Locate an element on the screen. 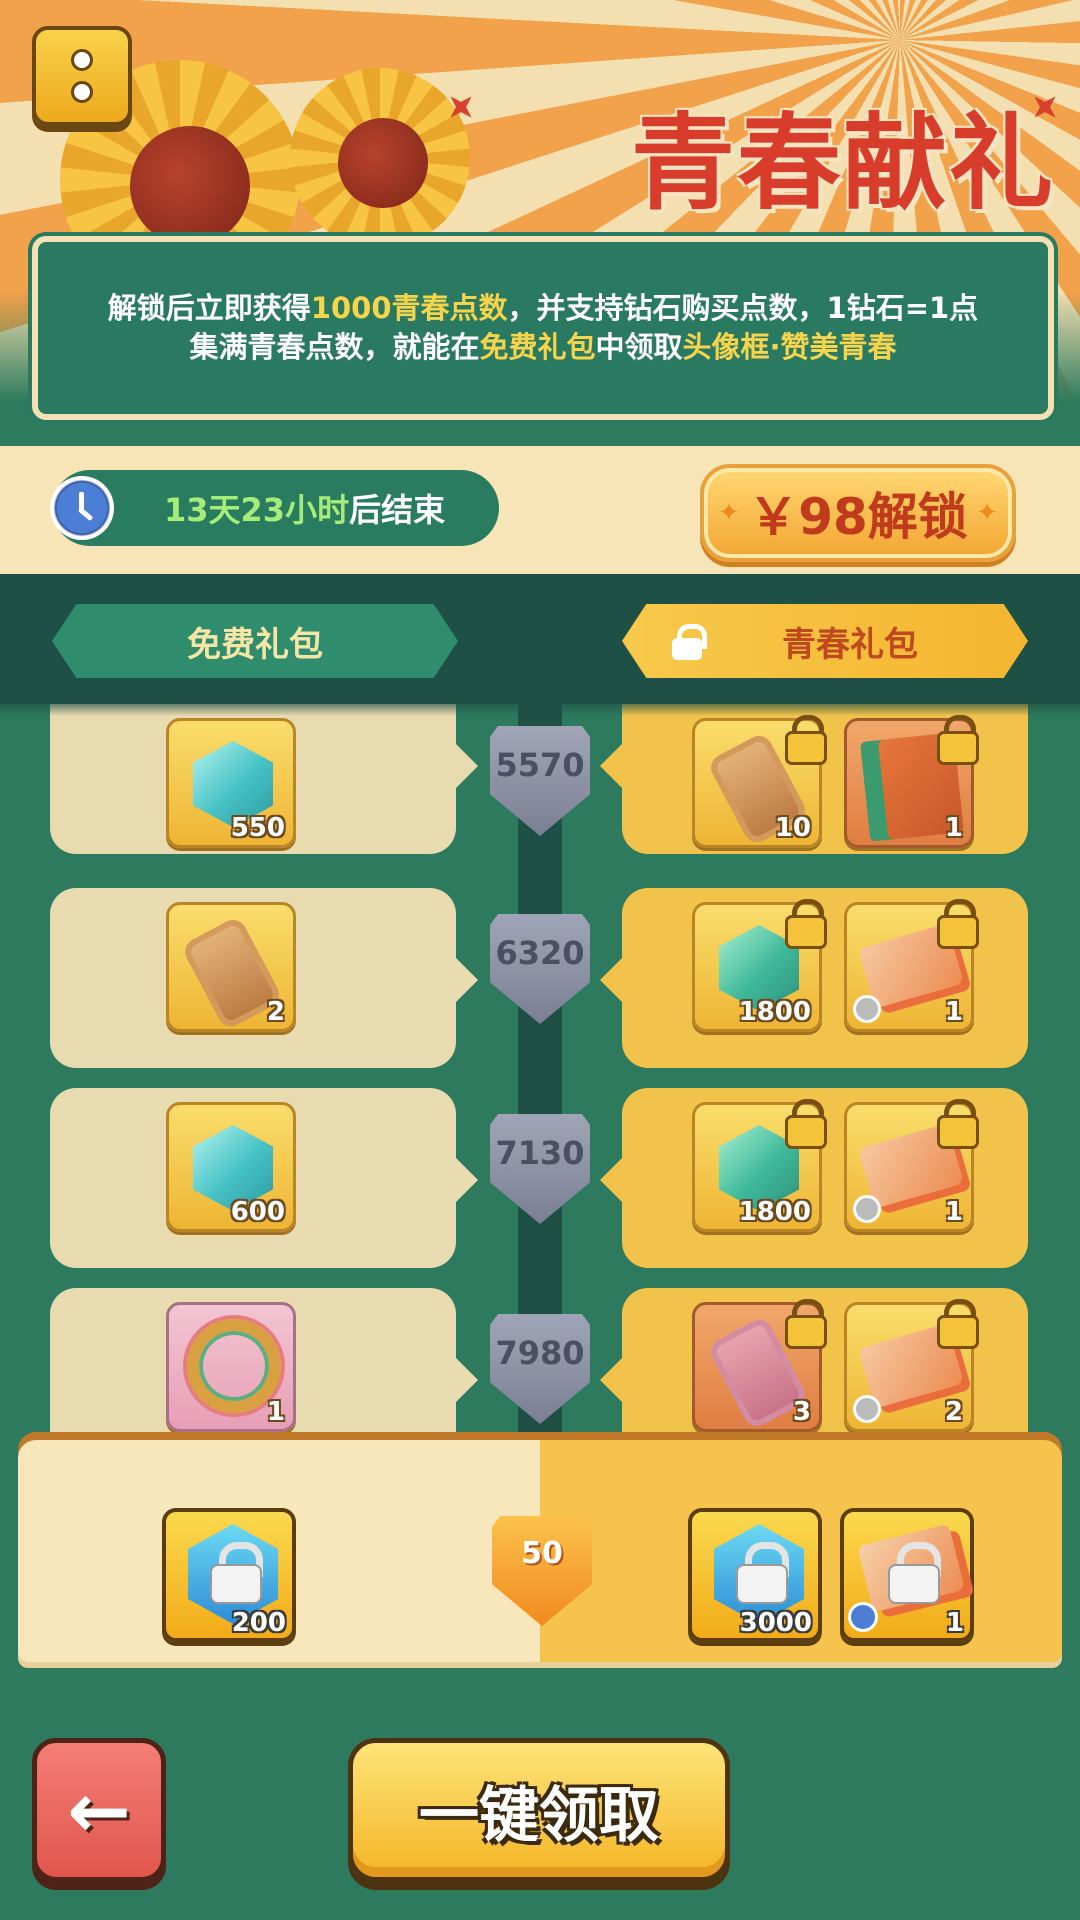  free-reward-card: 2 is located at coordinates (264, 978).